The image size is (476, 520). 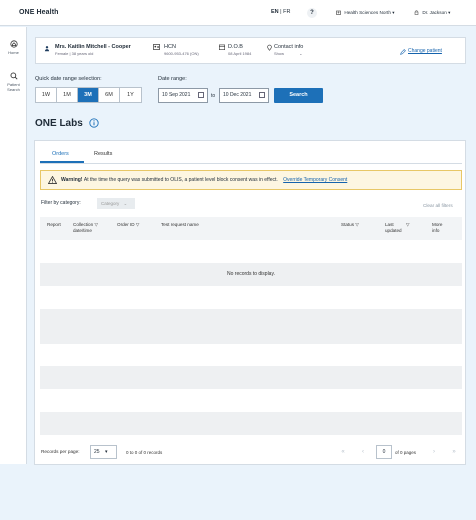 I want to click on last-page-button: », so click(x=454, y=452).